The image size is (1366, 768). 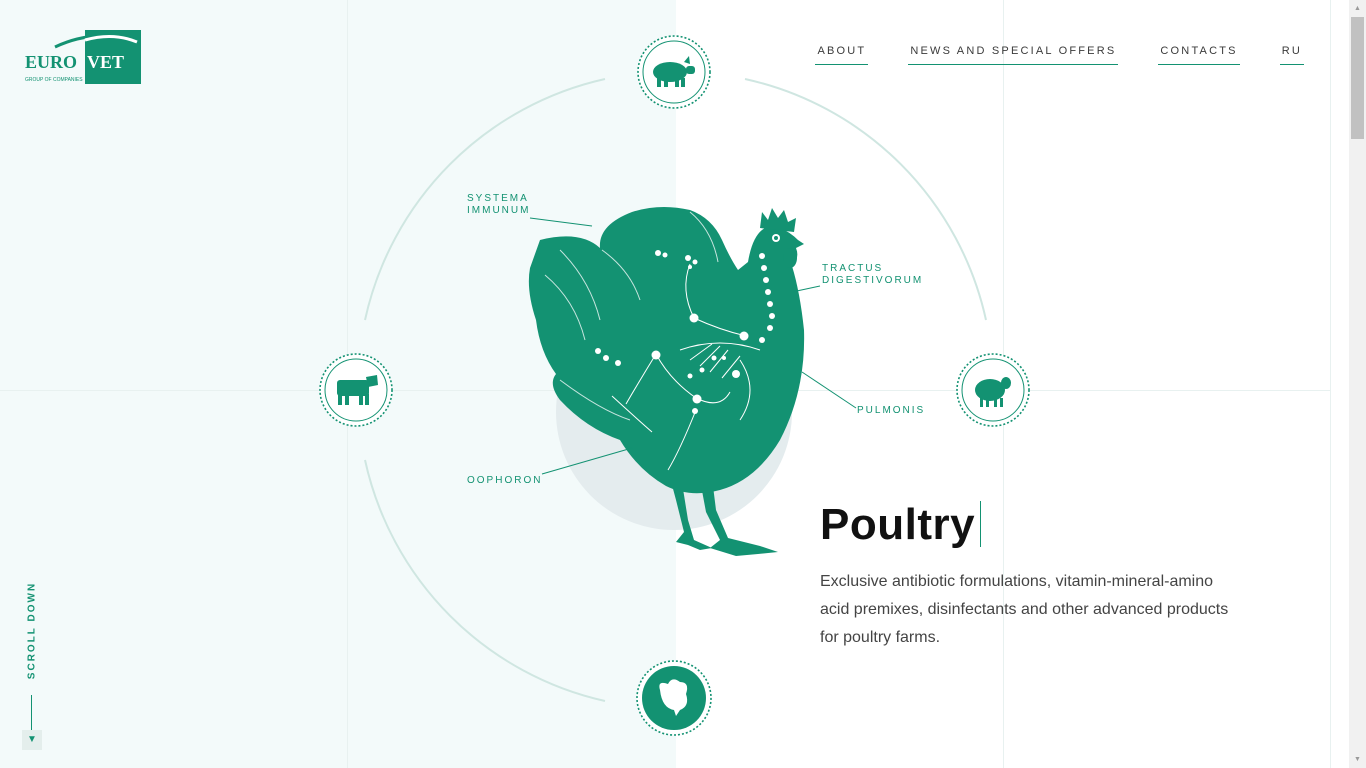 I want to click on annotation-digestive: TRACTUS DIGESTIVORUM, so click(x=872, y=275).